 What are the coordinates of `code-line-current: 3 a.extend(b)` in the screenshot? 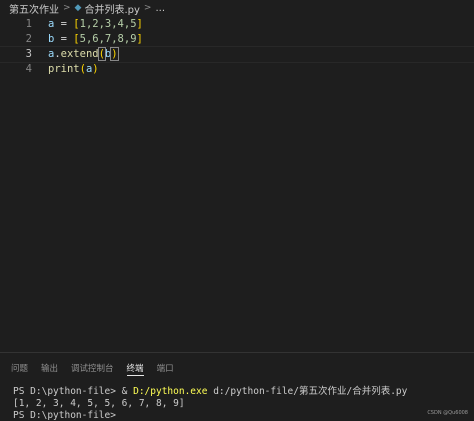 It's located at (237, 54).